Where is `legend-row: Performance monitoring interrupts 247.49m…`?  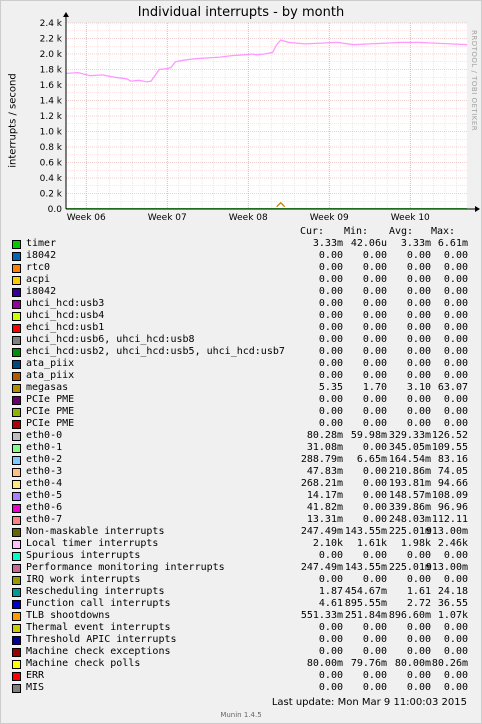 legend-row: Performance monitoring interrupts 247.49m… is located at coordinates (241, 568).